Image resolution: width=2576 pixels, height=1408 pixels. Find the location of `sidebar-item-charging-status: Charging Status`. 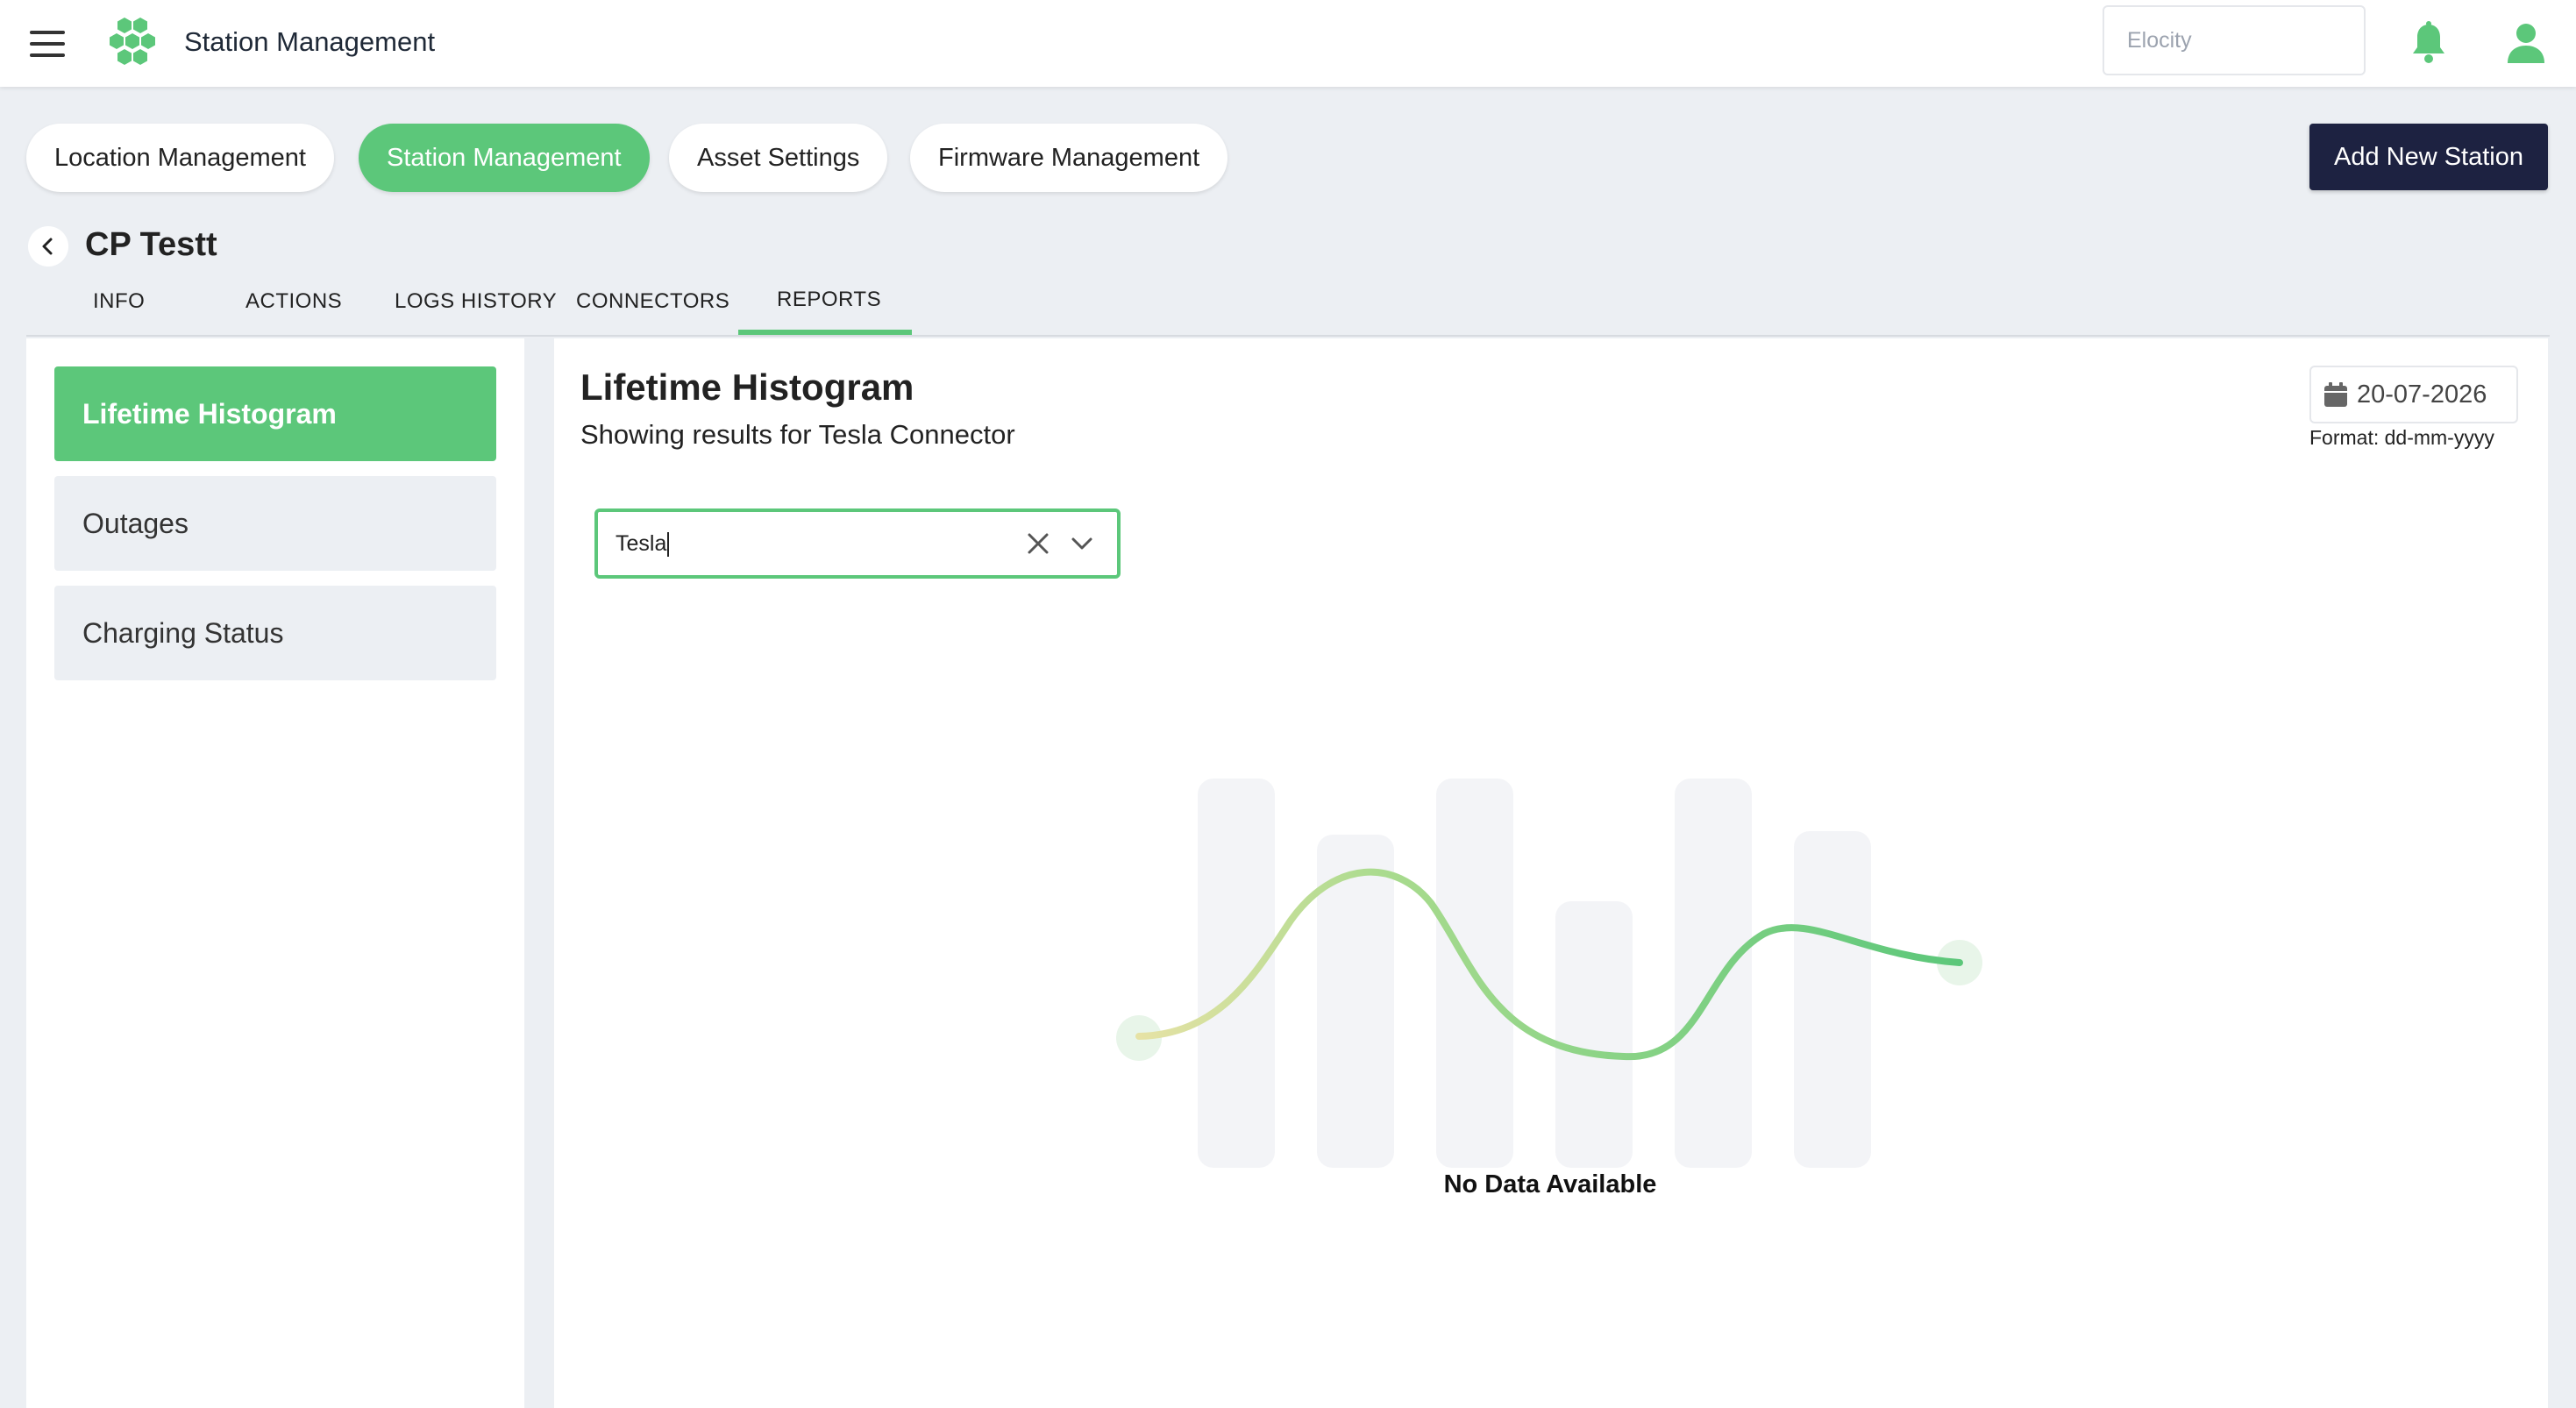

sidebar-item-charging-status: Charging Status is located at coordinates (275, 633).